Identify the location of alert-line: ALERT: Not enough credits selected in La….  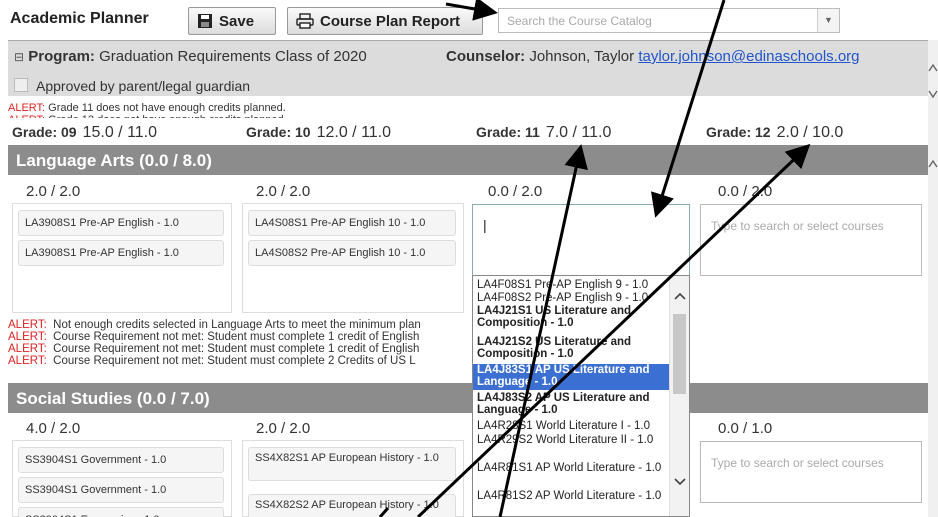
(214, 325).